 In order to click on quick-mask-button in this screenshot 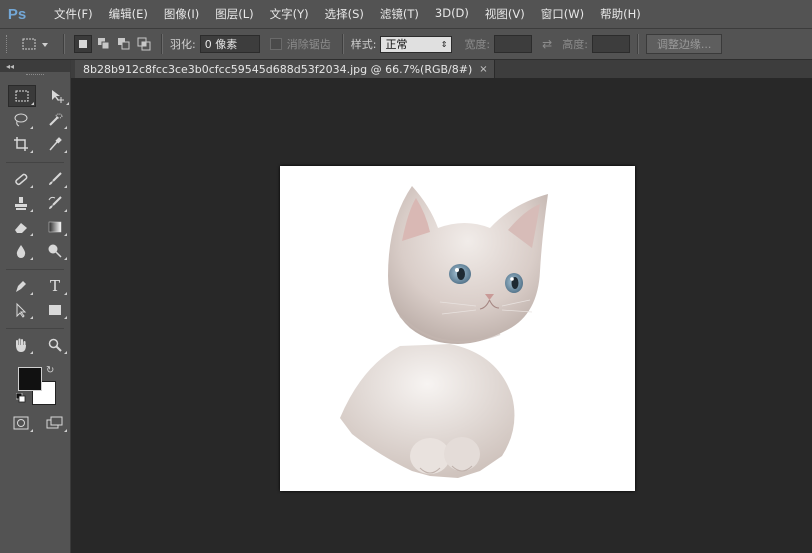, I will do `click(21, 423)`.